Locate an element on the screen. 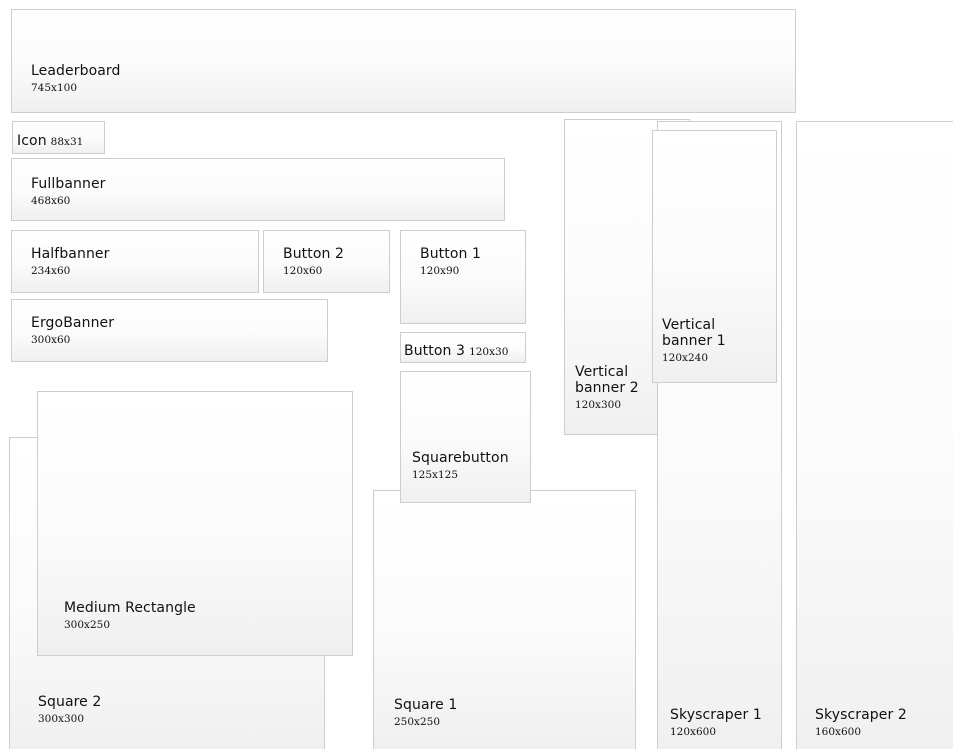  fullbanner-size: 468x60 is located at coordinates (51, 201).